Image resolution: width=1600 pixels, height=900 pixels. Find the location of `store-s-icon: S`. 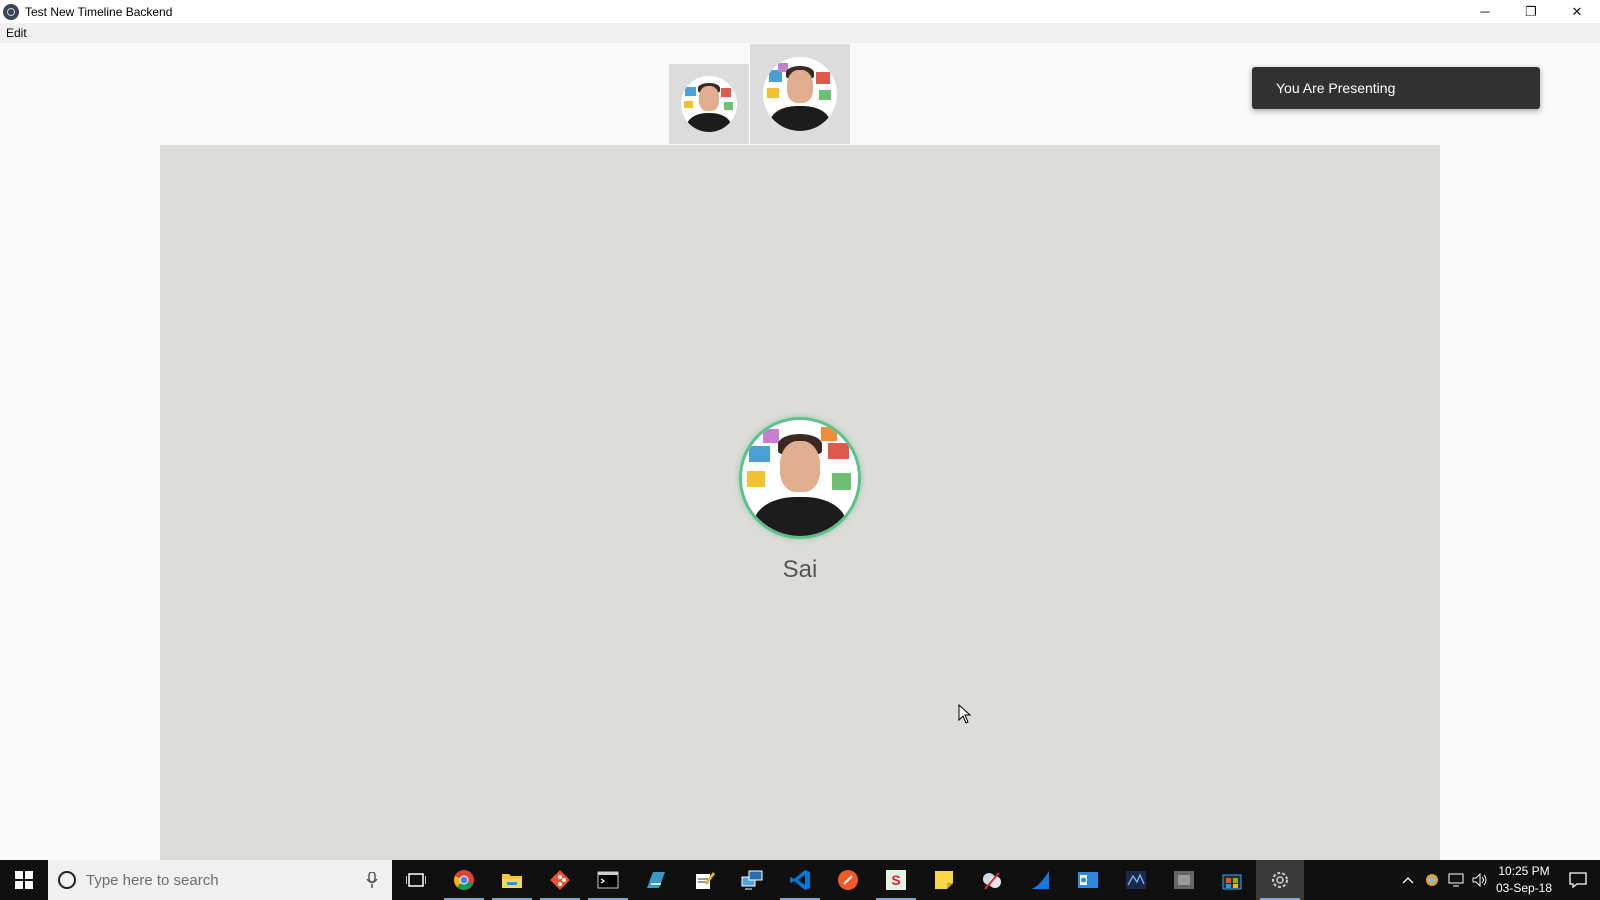

store-s-icon: S is located at coordinates (896, 880).